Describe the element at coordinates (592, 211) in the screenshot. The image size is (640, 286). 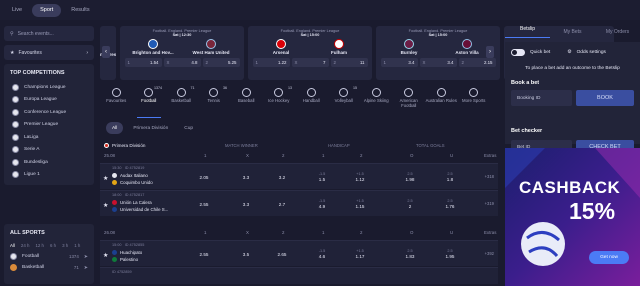
I see `promo-percent: 15%` at that location.